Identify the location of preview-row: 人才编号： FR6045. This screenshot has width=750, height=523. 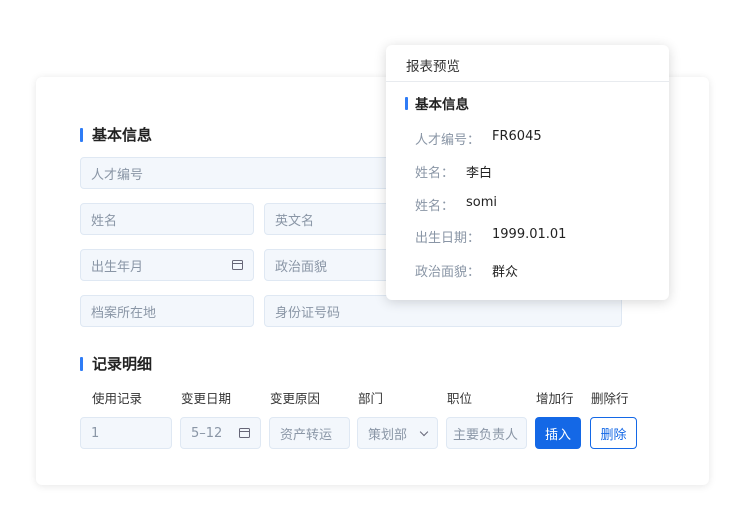
(478, 138).